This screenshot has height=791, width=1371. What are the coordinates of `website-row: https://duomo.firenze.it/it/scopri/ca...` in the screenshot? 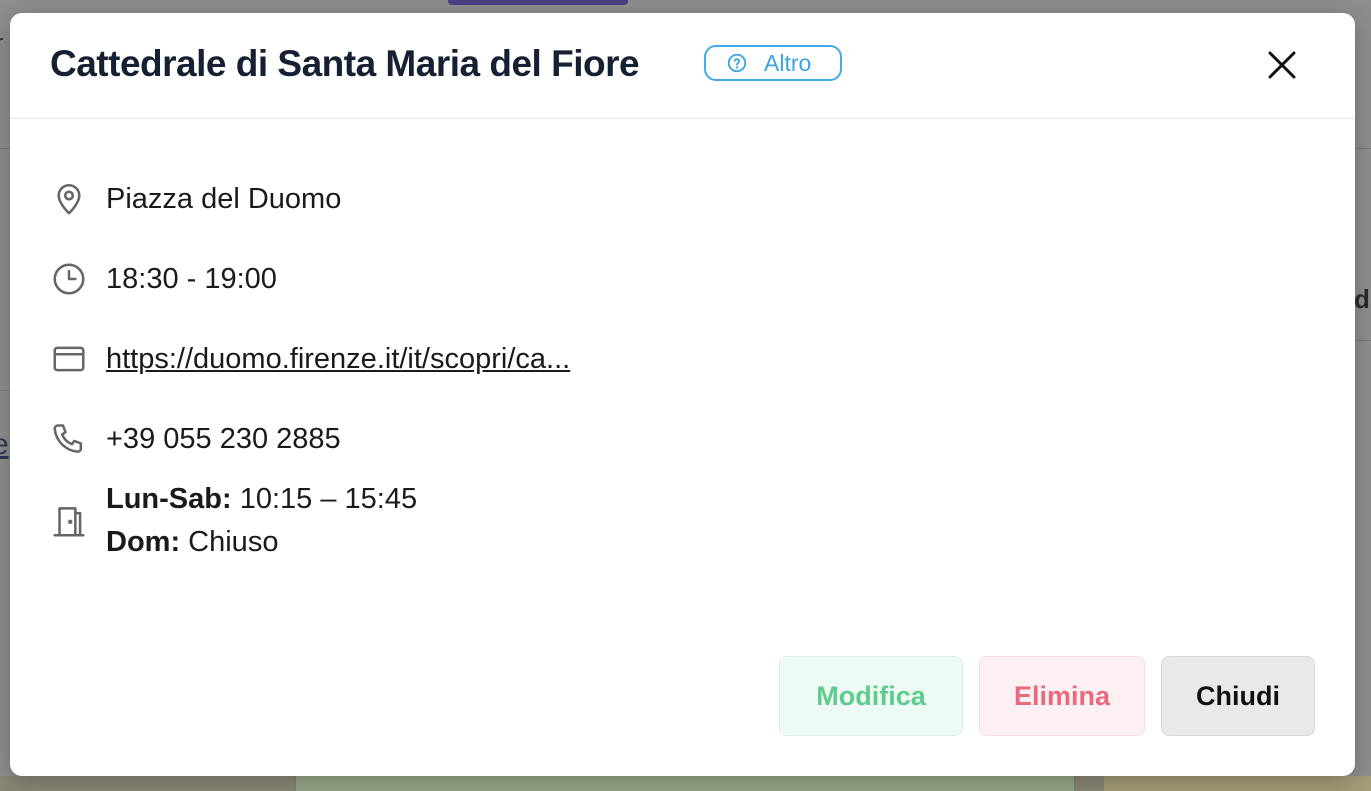 It's located at (310, 359).